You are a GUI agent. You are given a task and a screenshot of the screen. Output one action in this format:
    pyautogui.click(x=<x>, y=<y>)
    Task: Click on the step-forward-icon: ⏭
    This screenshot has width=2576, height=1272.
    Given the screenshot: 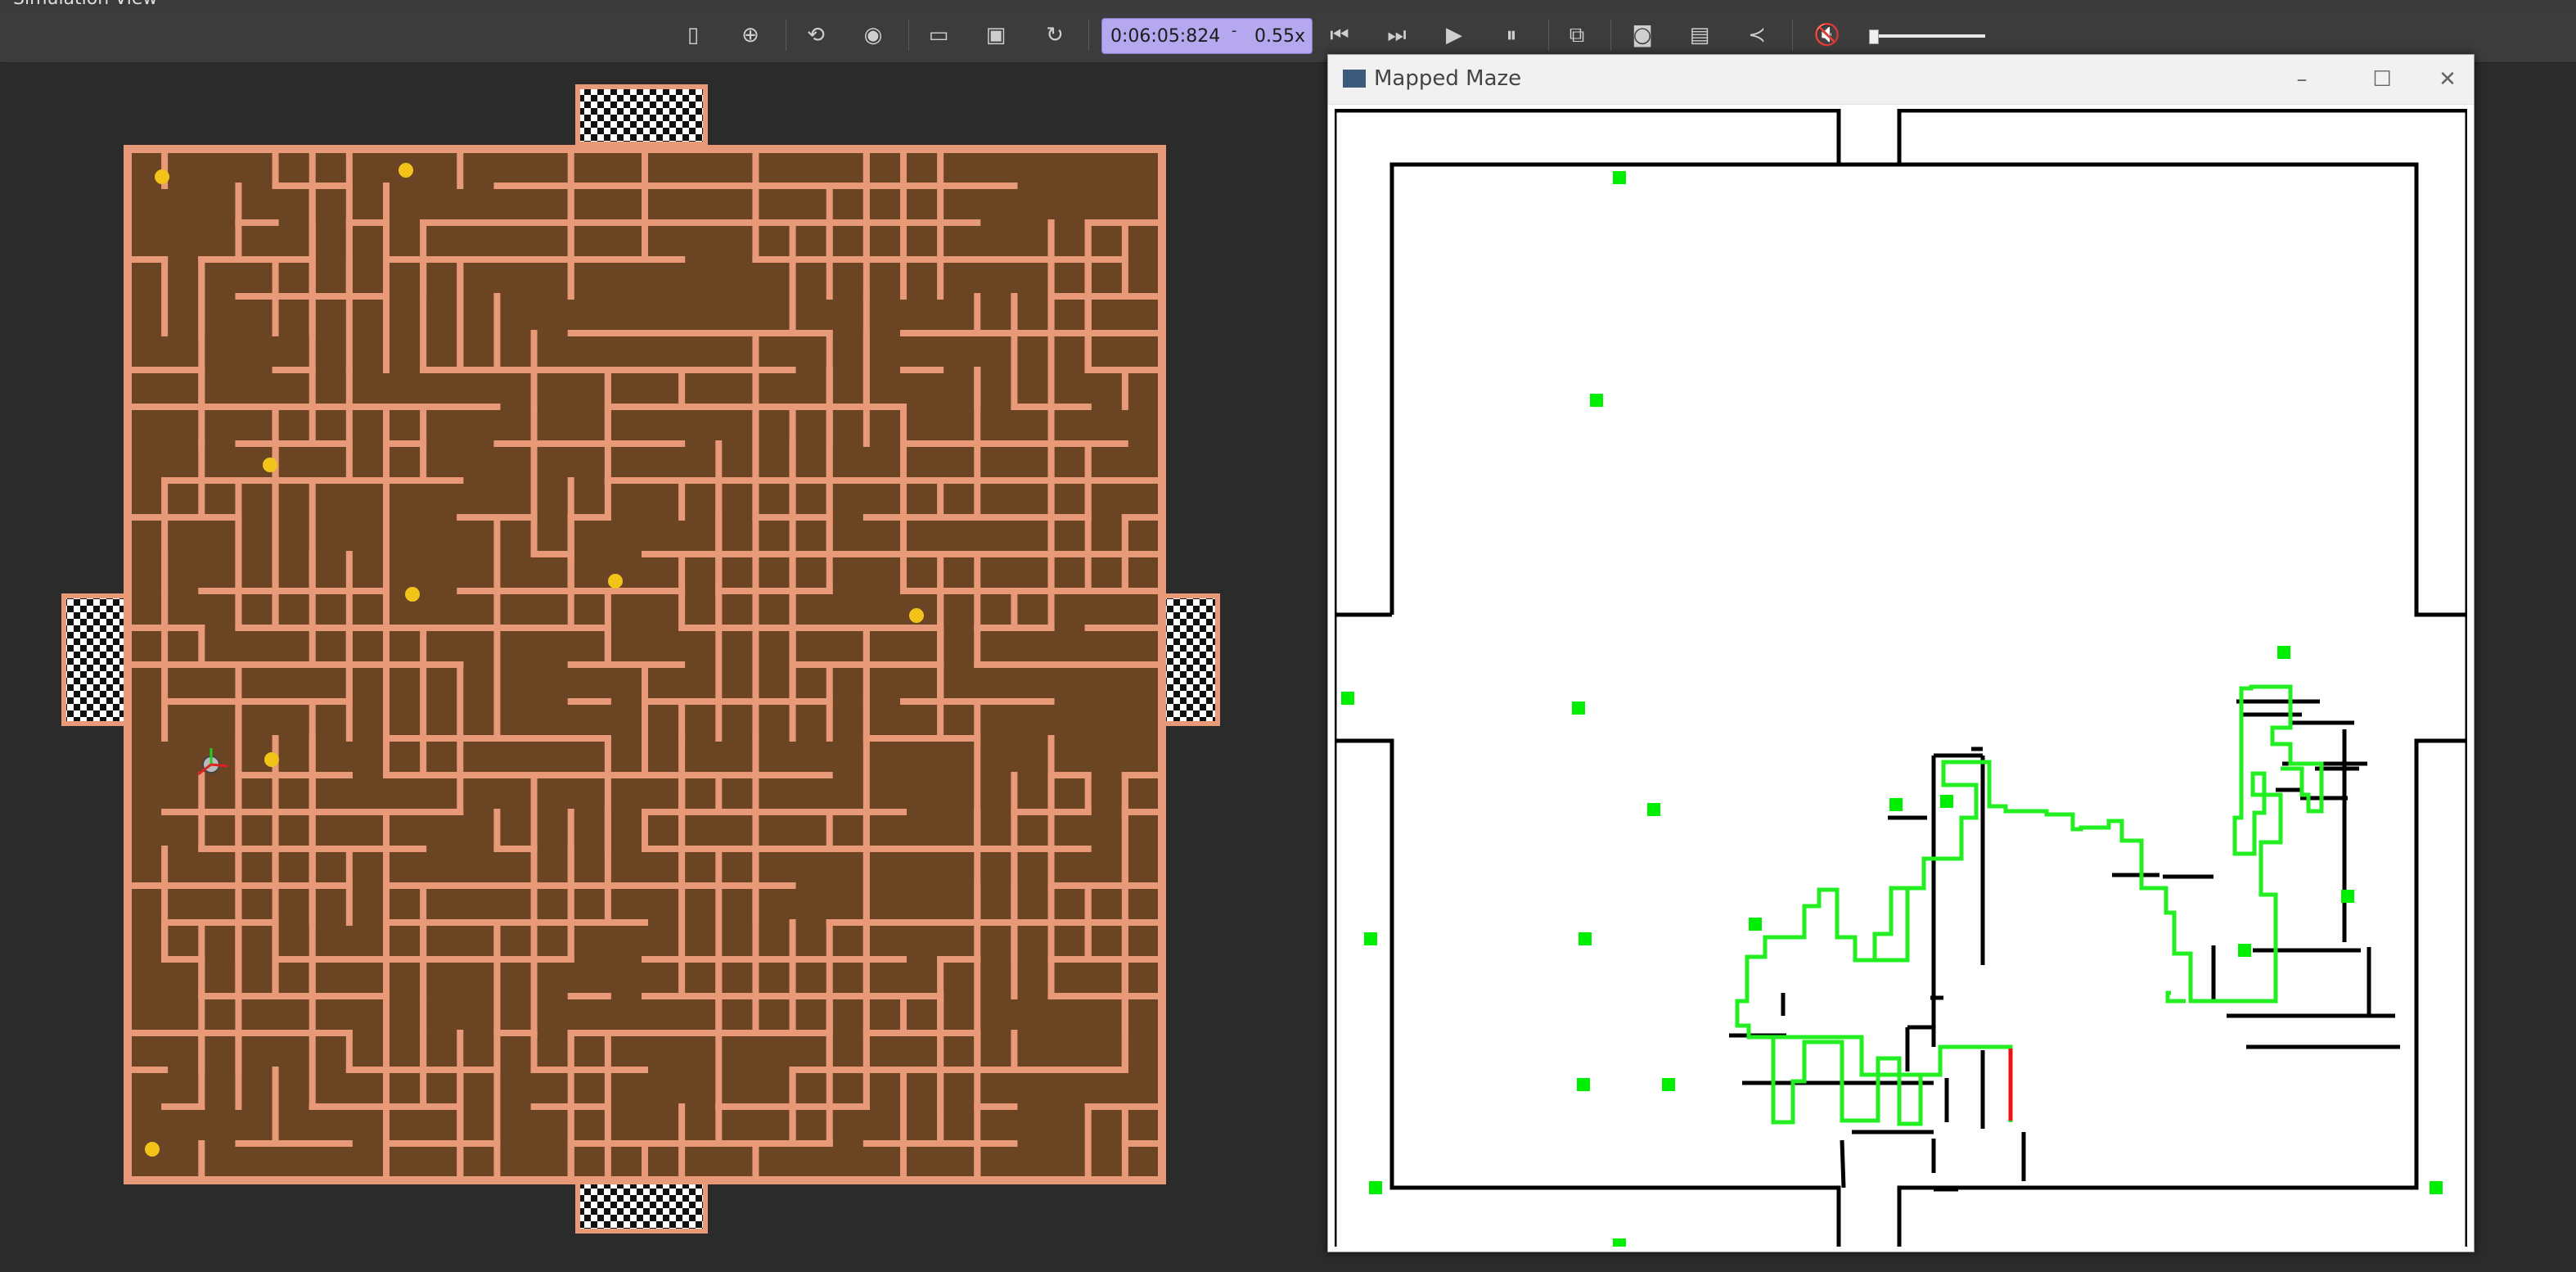 What is the action you would take?
    pyautogui.click(x=1397, y=35)
    